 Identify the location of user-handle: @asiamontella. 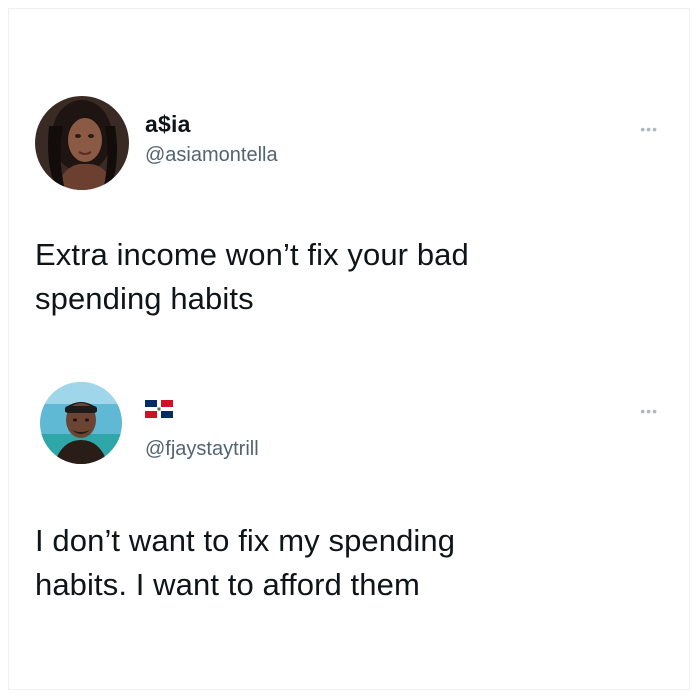
(211, 155).